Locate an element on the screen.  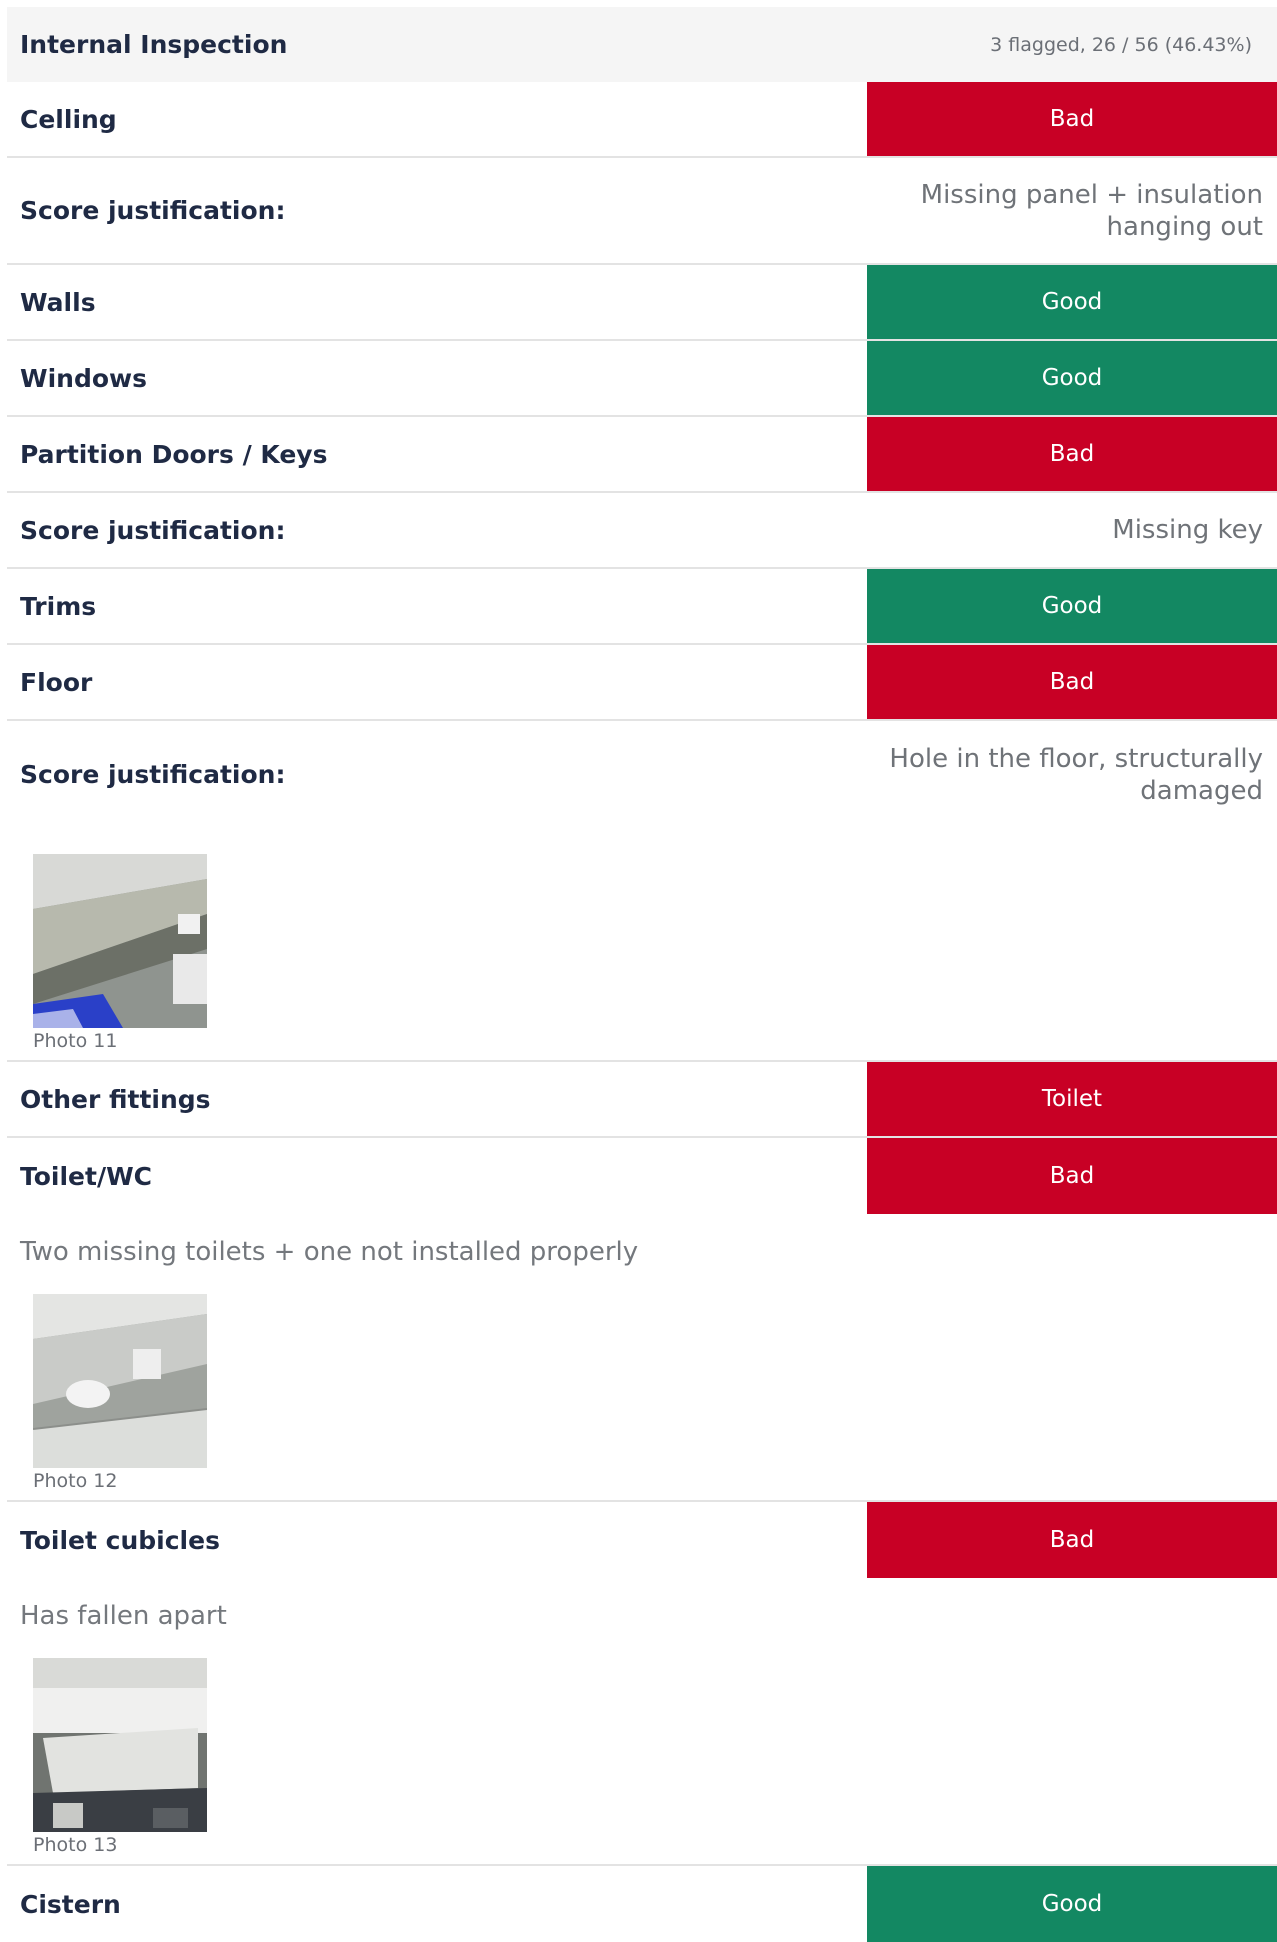
row-label: Trims is located at coordinates (58, 606).